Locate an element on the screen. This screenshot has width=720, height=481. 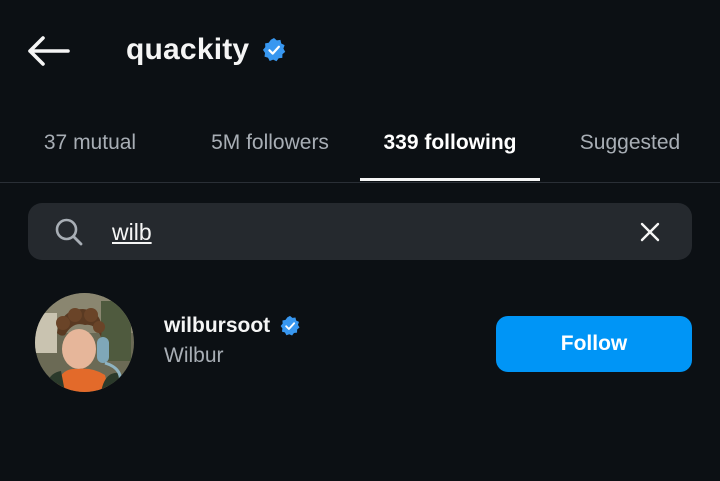
tab-following: 339 following is located at coordinates (450, 143).